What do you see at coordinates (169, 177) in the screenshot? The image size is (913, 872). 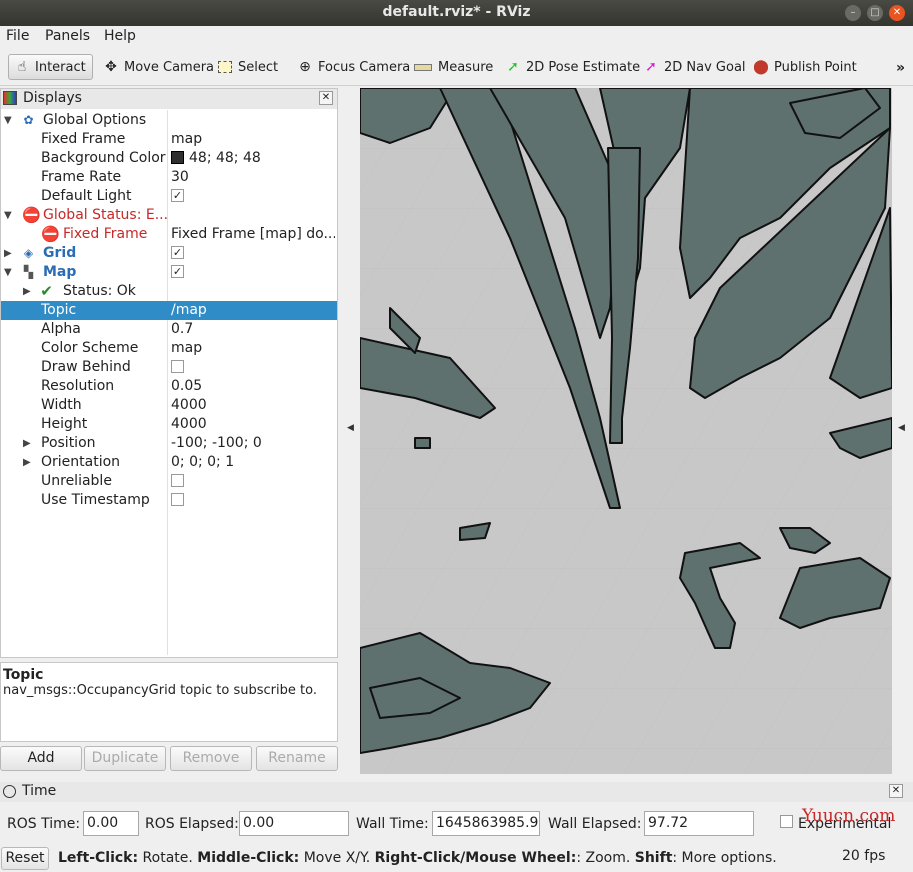 I see `tree-row-frame-rate: Frame Rate 30` at bounding box center [169, 177].